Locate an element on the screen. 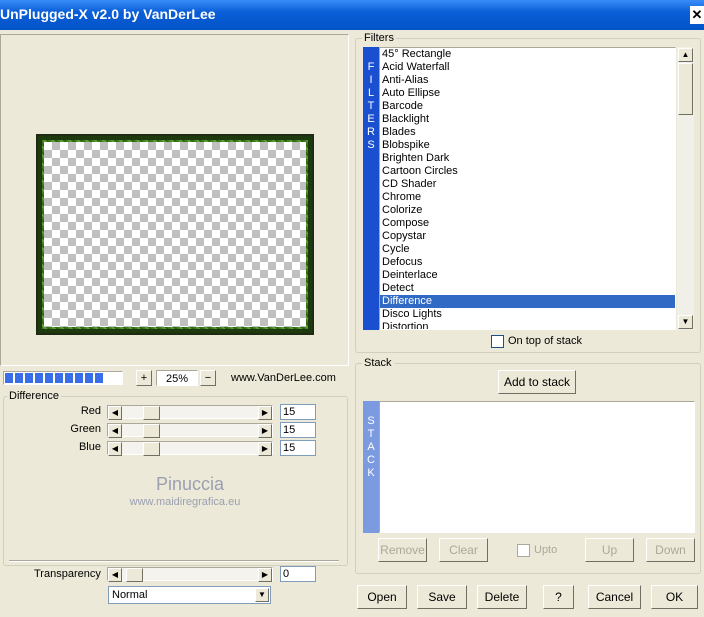 The image size is (704, 617). filter-list-item: Brighten Dark is located at coordinates (527, 158).